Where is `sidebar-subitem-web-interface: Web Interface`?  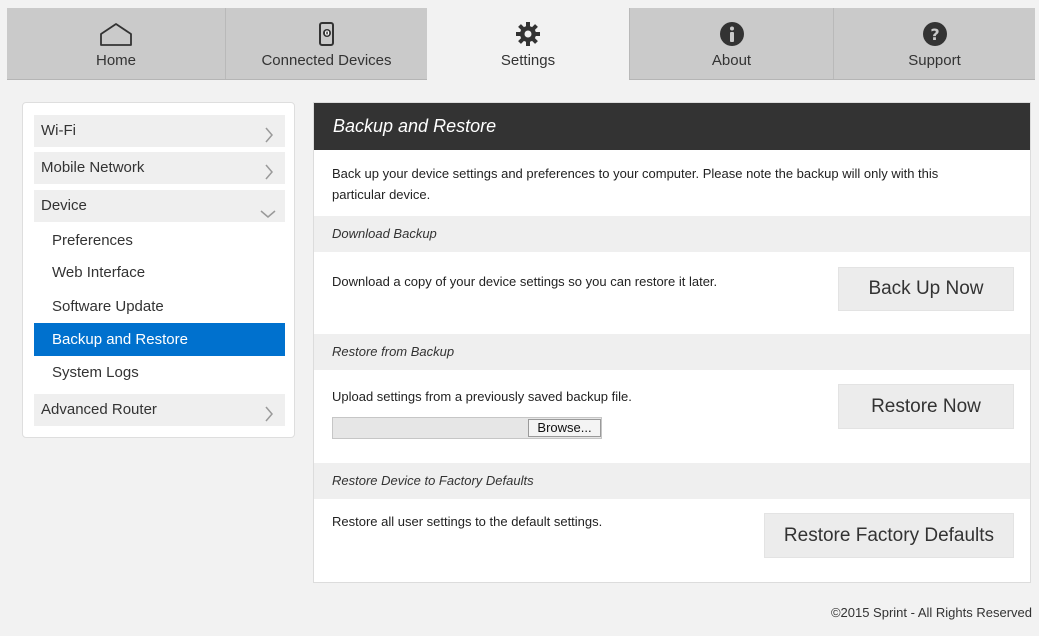
sidebar-subitem-web-interface: Web Interface is located at coordinates (159, 272).